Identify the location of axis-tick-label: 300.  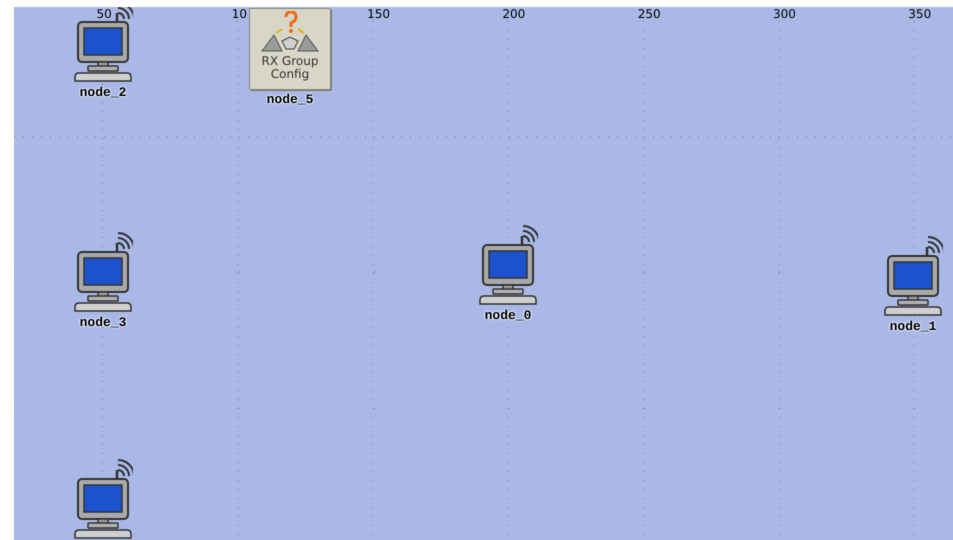
(784, 14).